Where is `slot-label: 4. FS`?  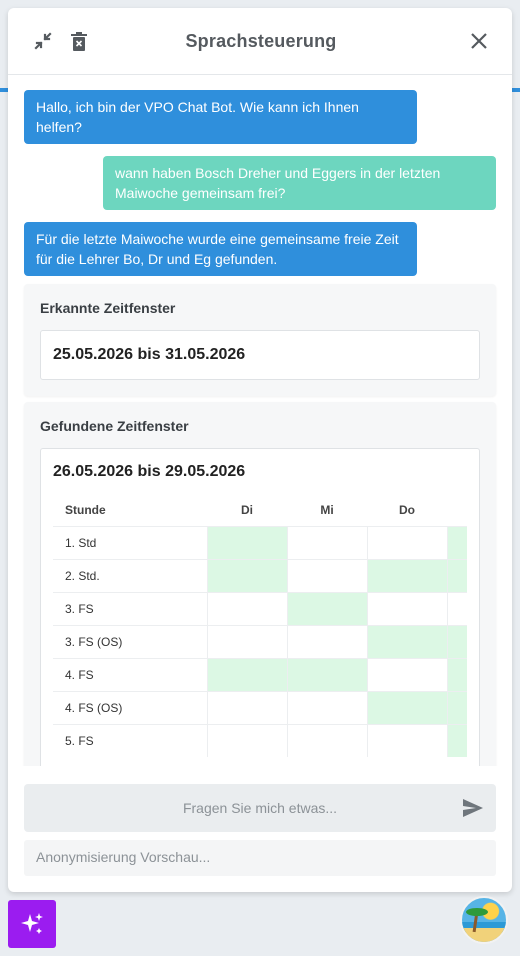
slot-label: 4. FS is located at coordinates (130, 674).